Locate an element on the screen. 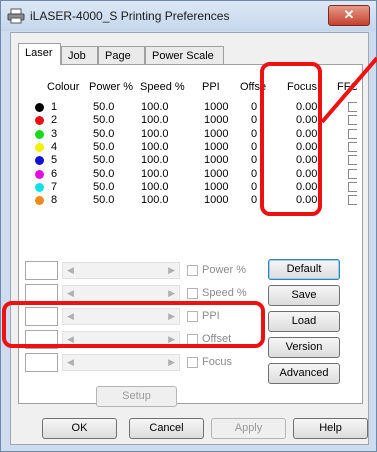 The width and height of the screenshot is (377, 452). apply-button: Apply is located at coordinates (248, 428).